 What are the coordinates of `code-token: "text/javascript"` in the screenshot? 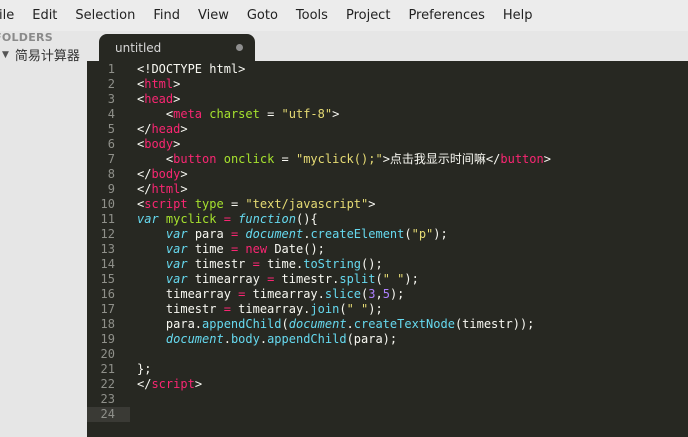 It's located at (307, 204).